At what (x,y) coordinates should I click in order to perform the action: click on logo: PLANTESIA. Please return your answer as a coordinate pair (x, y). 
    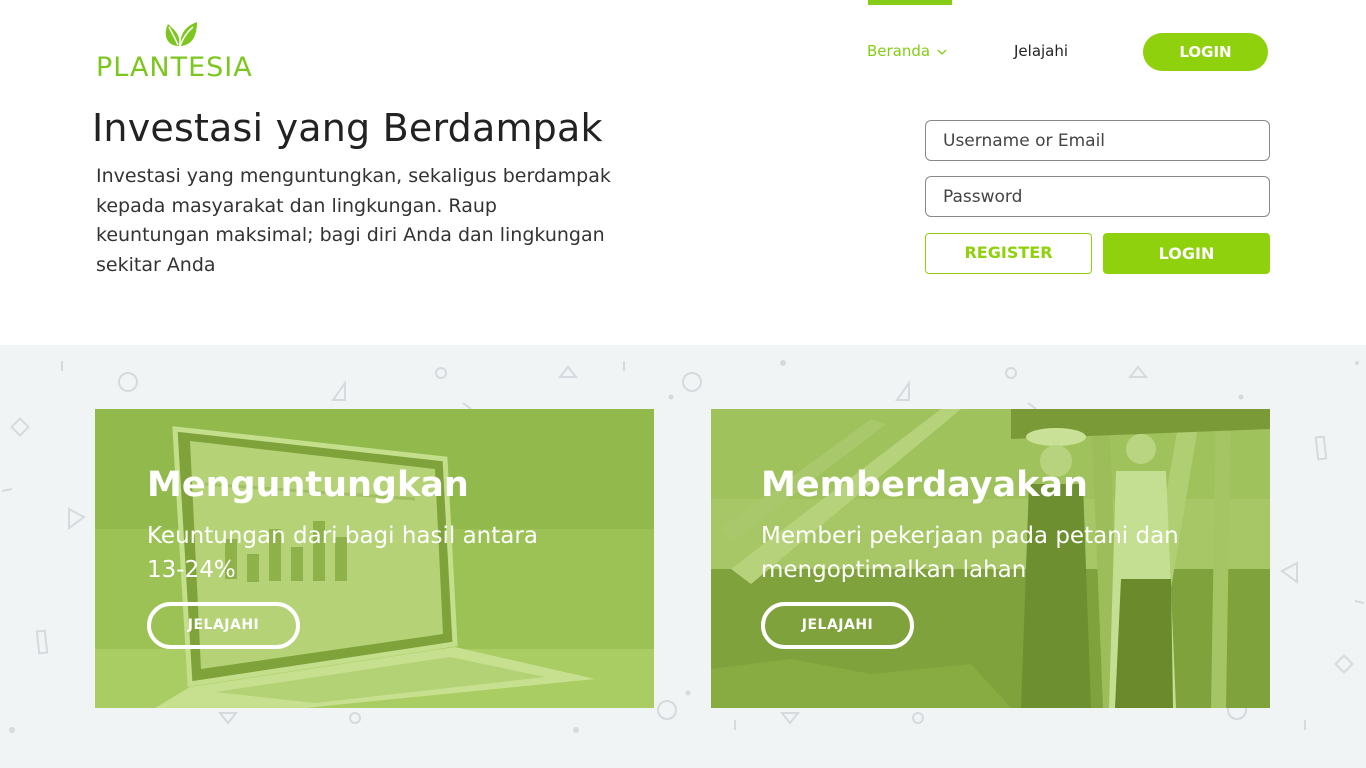
    Looking at the image, I should click on (181, 50).